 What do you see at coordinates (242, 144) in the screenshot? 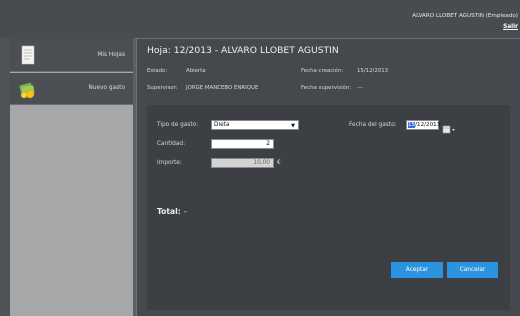
I see `cantidad-input: 2` at bounding box center [242, 144].